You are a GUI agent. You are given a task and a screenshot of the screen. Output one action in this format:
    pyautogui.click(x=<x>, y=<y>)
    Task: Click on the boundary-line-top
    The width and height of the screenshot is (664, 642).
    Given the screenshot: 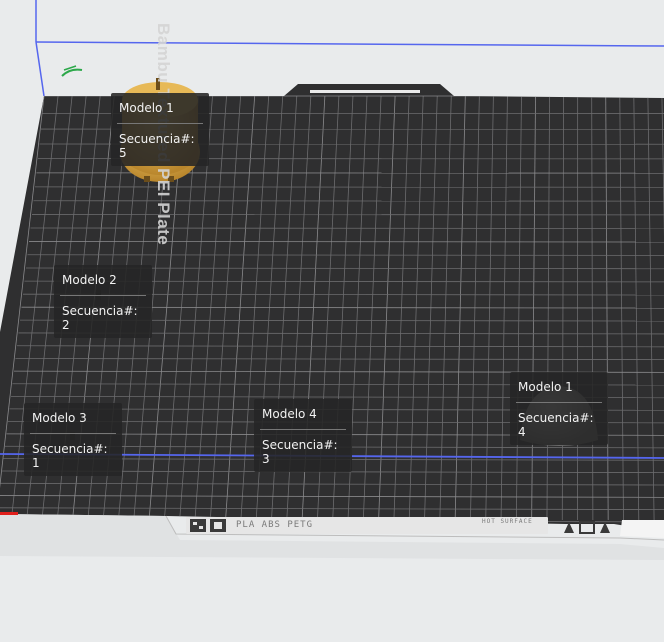 What is the action you would take?
    pyautogui.click(x=349, y=44)
    